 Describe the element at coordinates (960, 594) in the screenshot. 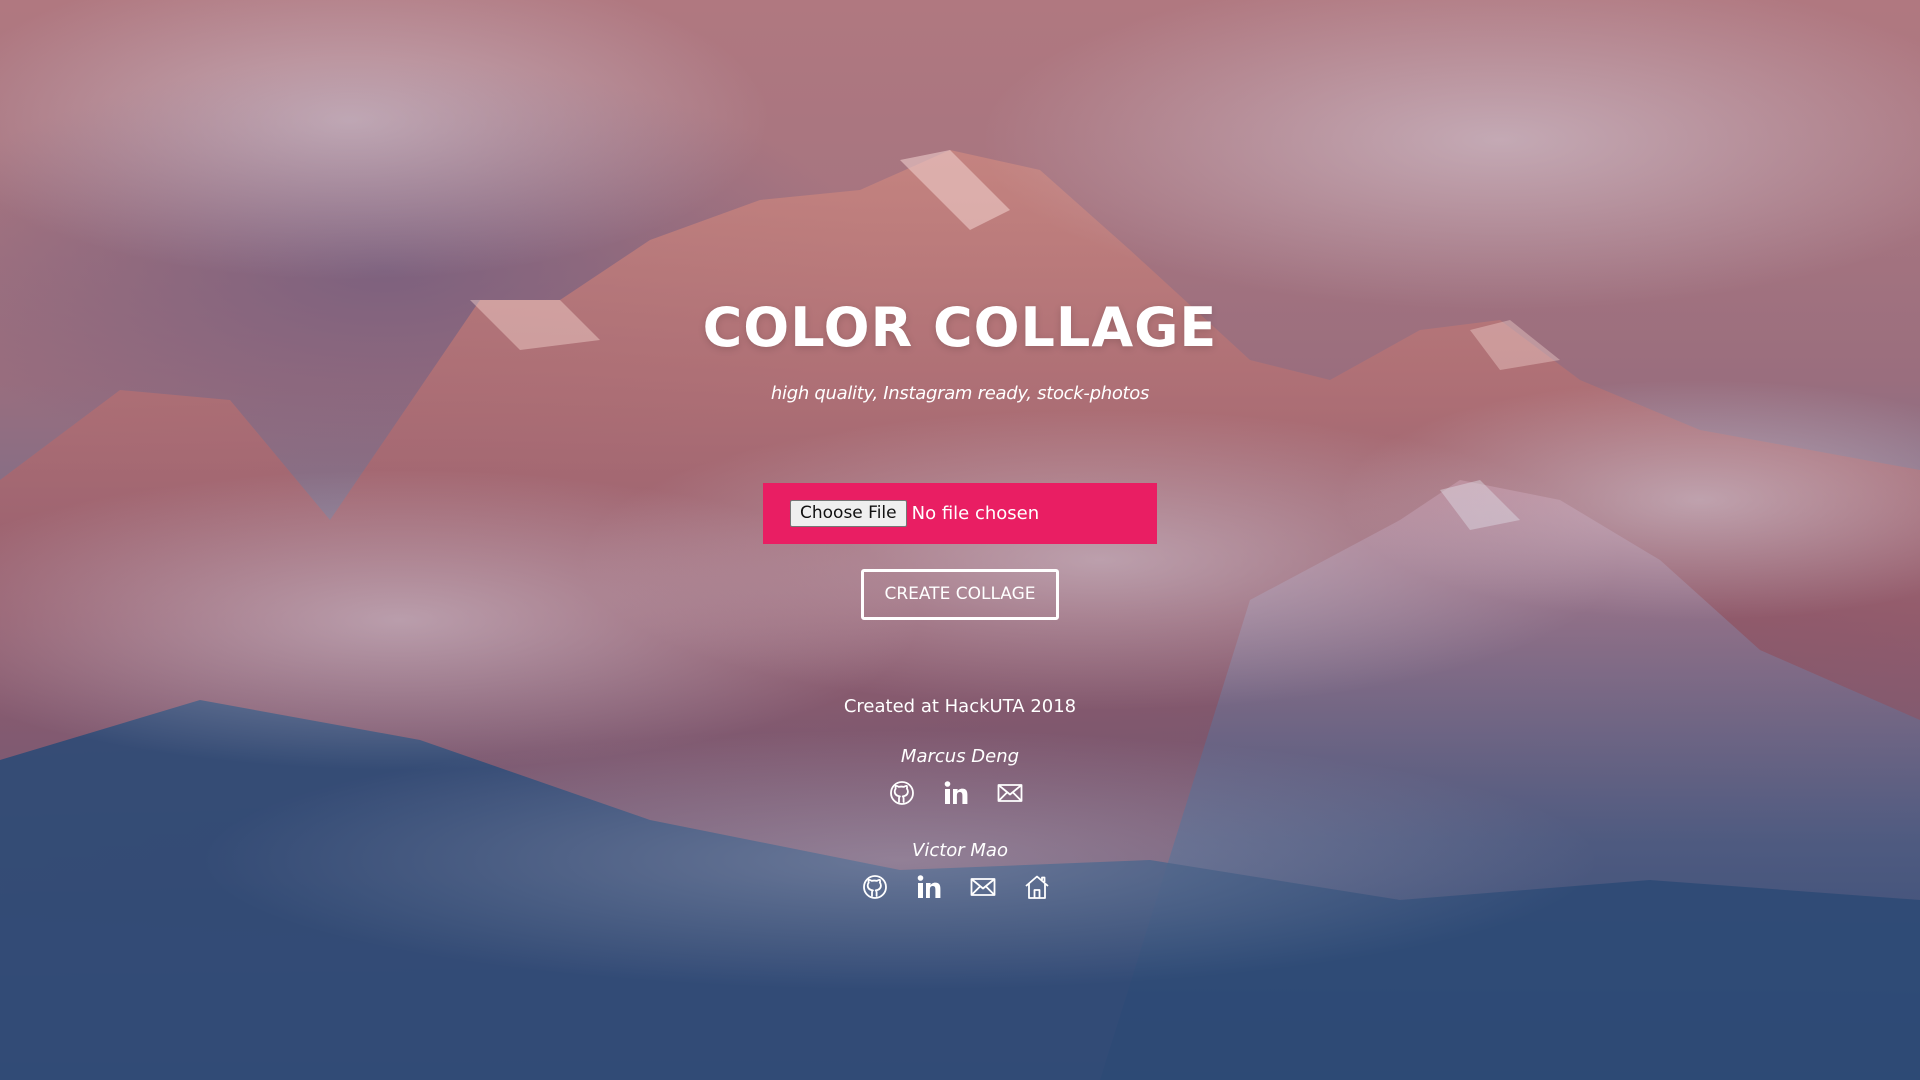

I see `create-collage-button: CREATE COLLAGE` at that location.